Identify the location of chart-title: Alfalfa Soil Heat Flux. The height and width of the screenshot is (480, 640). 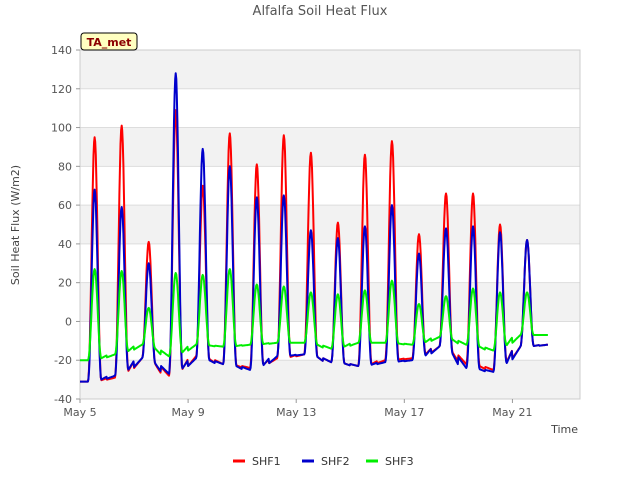
(320, 11).